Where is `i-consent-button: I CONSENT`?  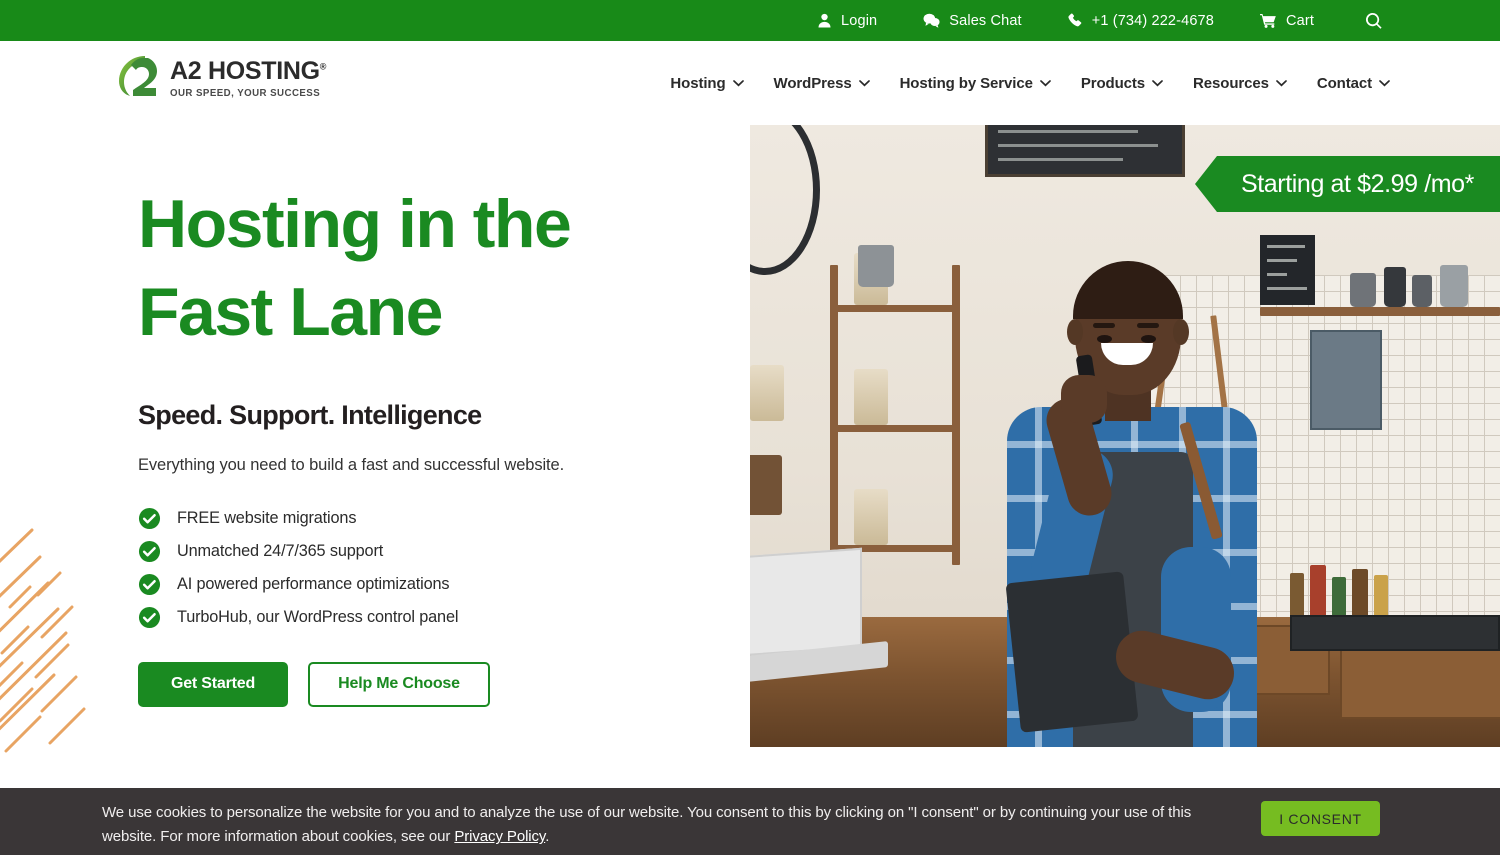 i-consent-button: I CONSENT is located at coordinates (1320, 818).